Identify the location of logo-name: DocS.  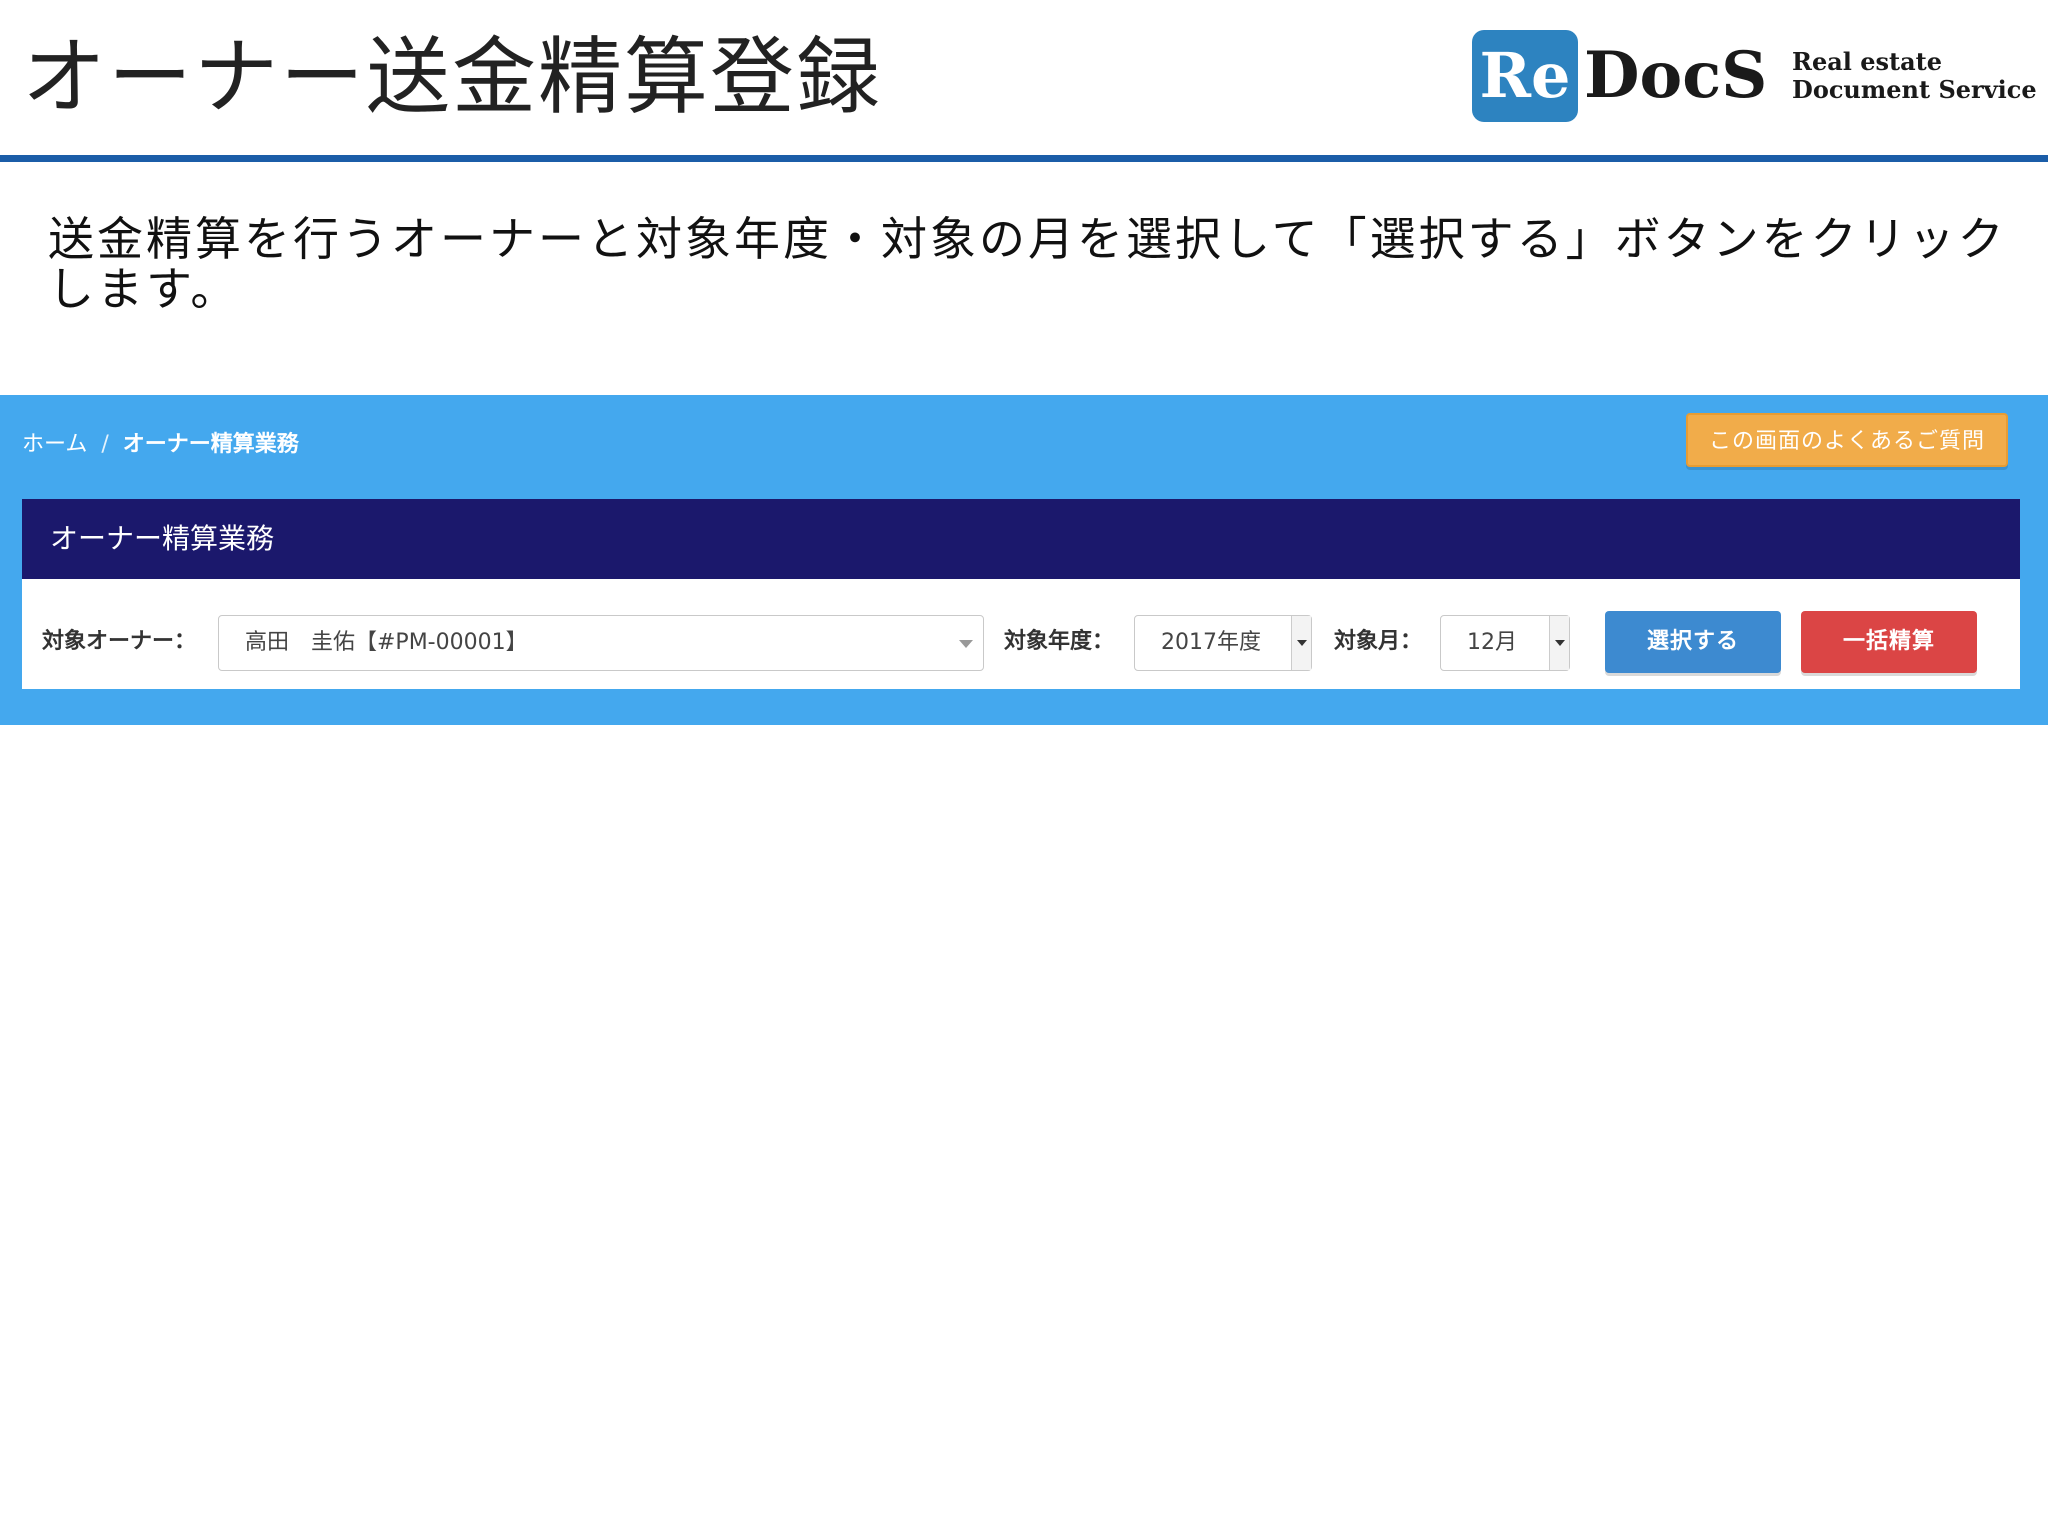
(1676, 75).